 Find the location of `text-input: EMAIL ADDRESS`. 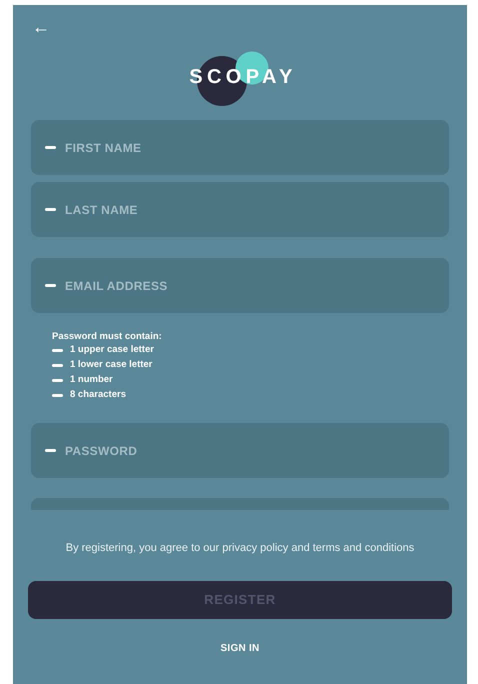

text-input: EMAIL ADDRESS is located at coordinates (250, 285).